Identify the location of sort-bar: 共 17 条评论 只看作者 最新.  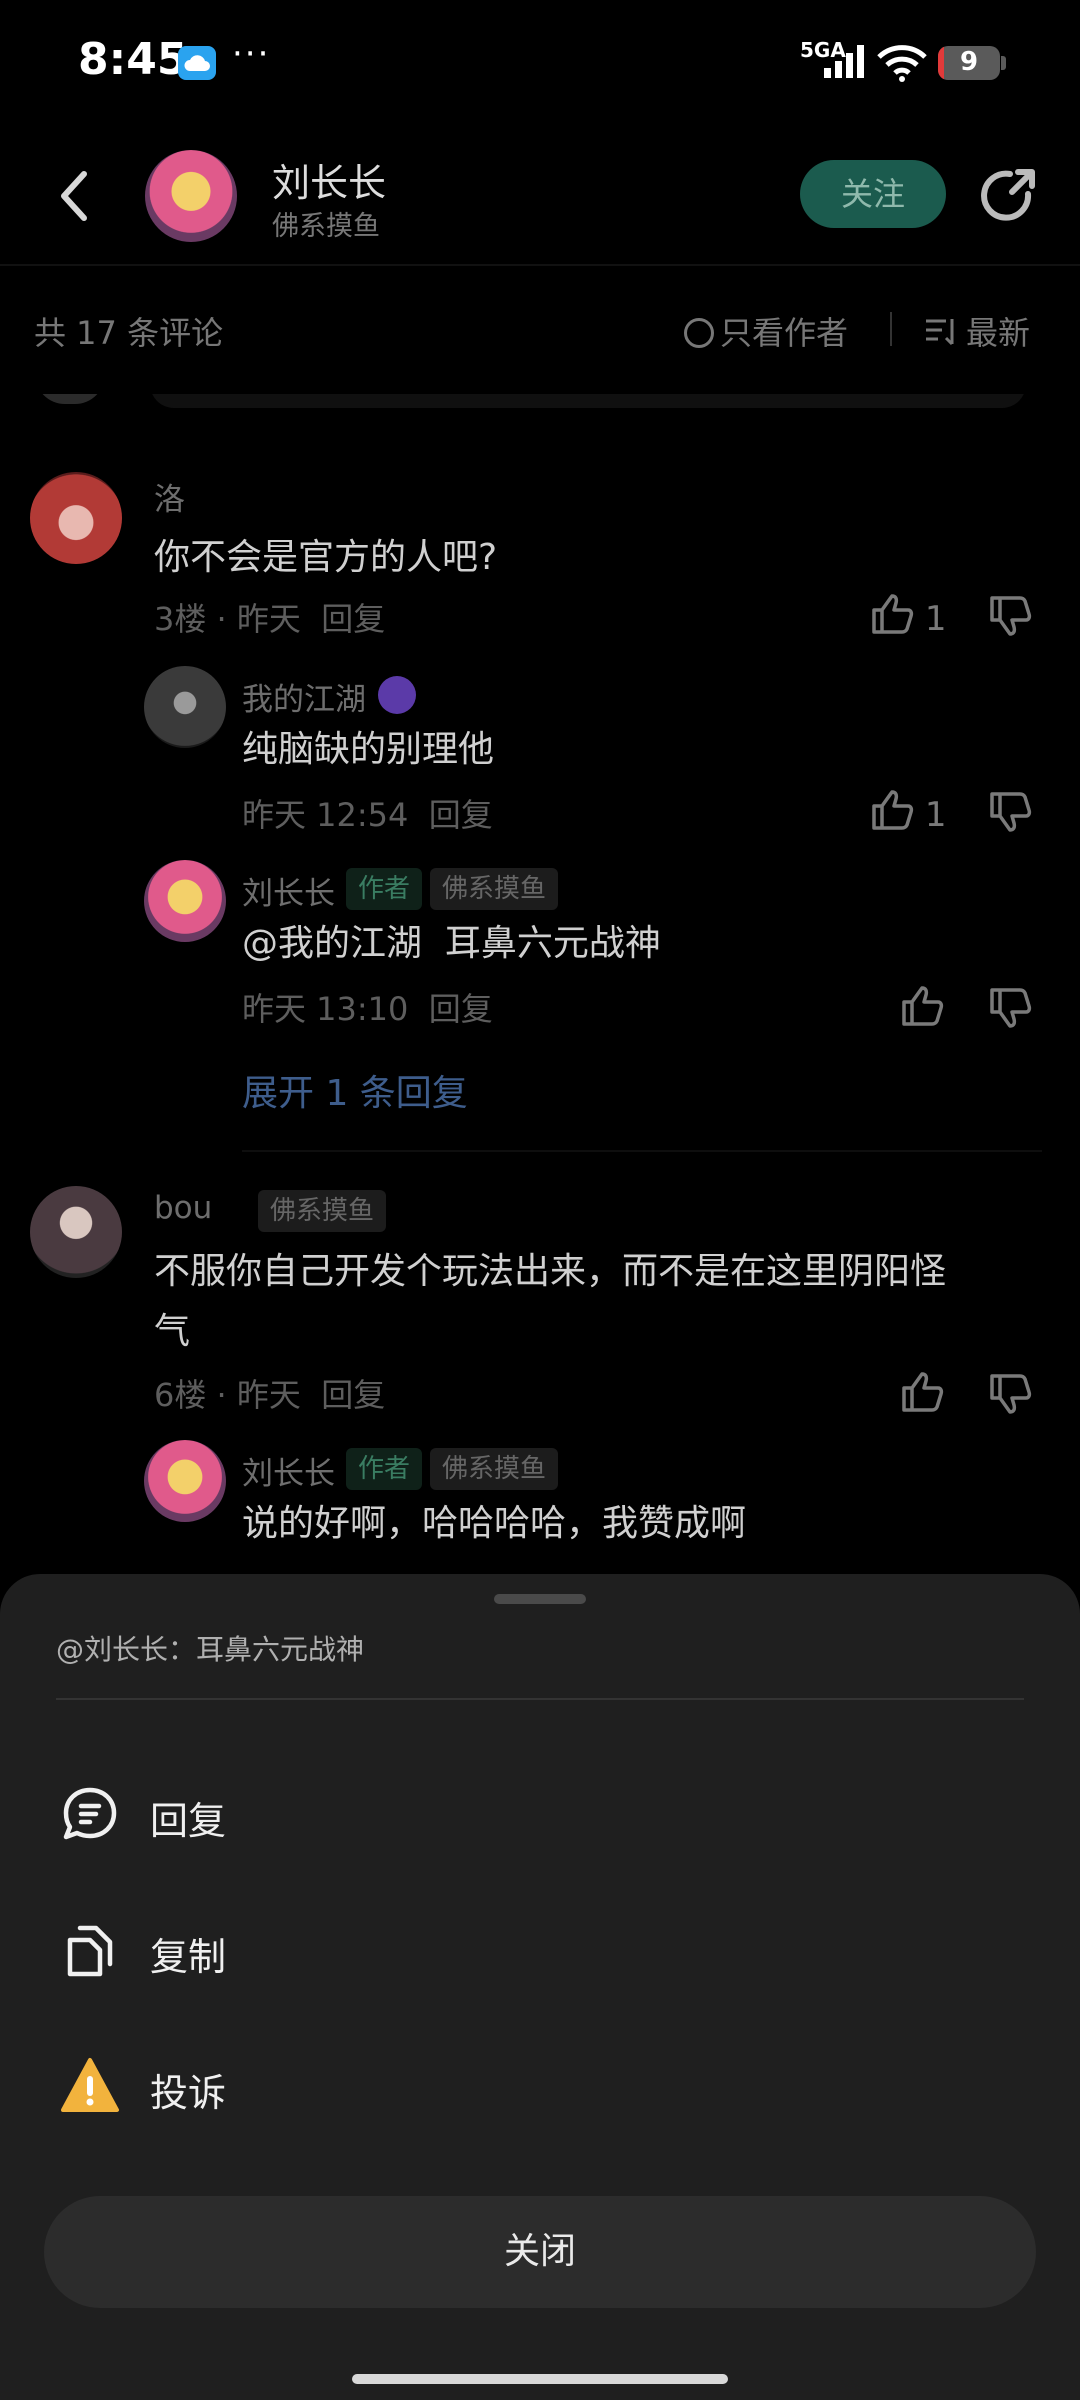
(540, 329).